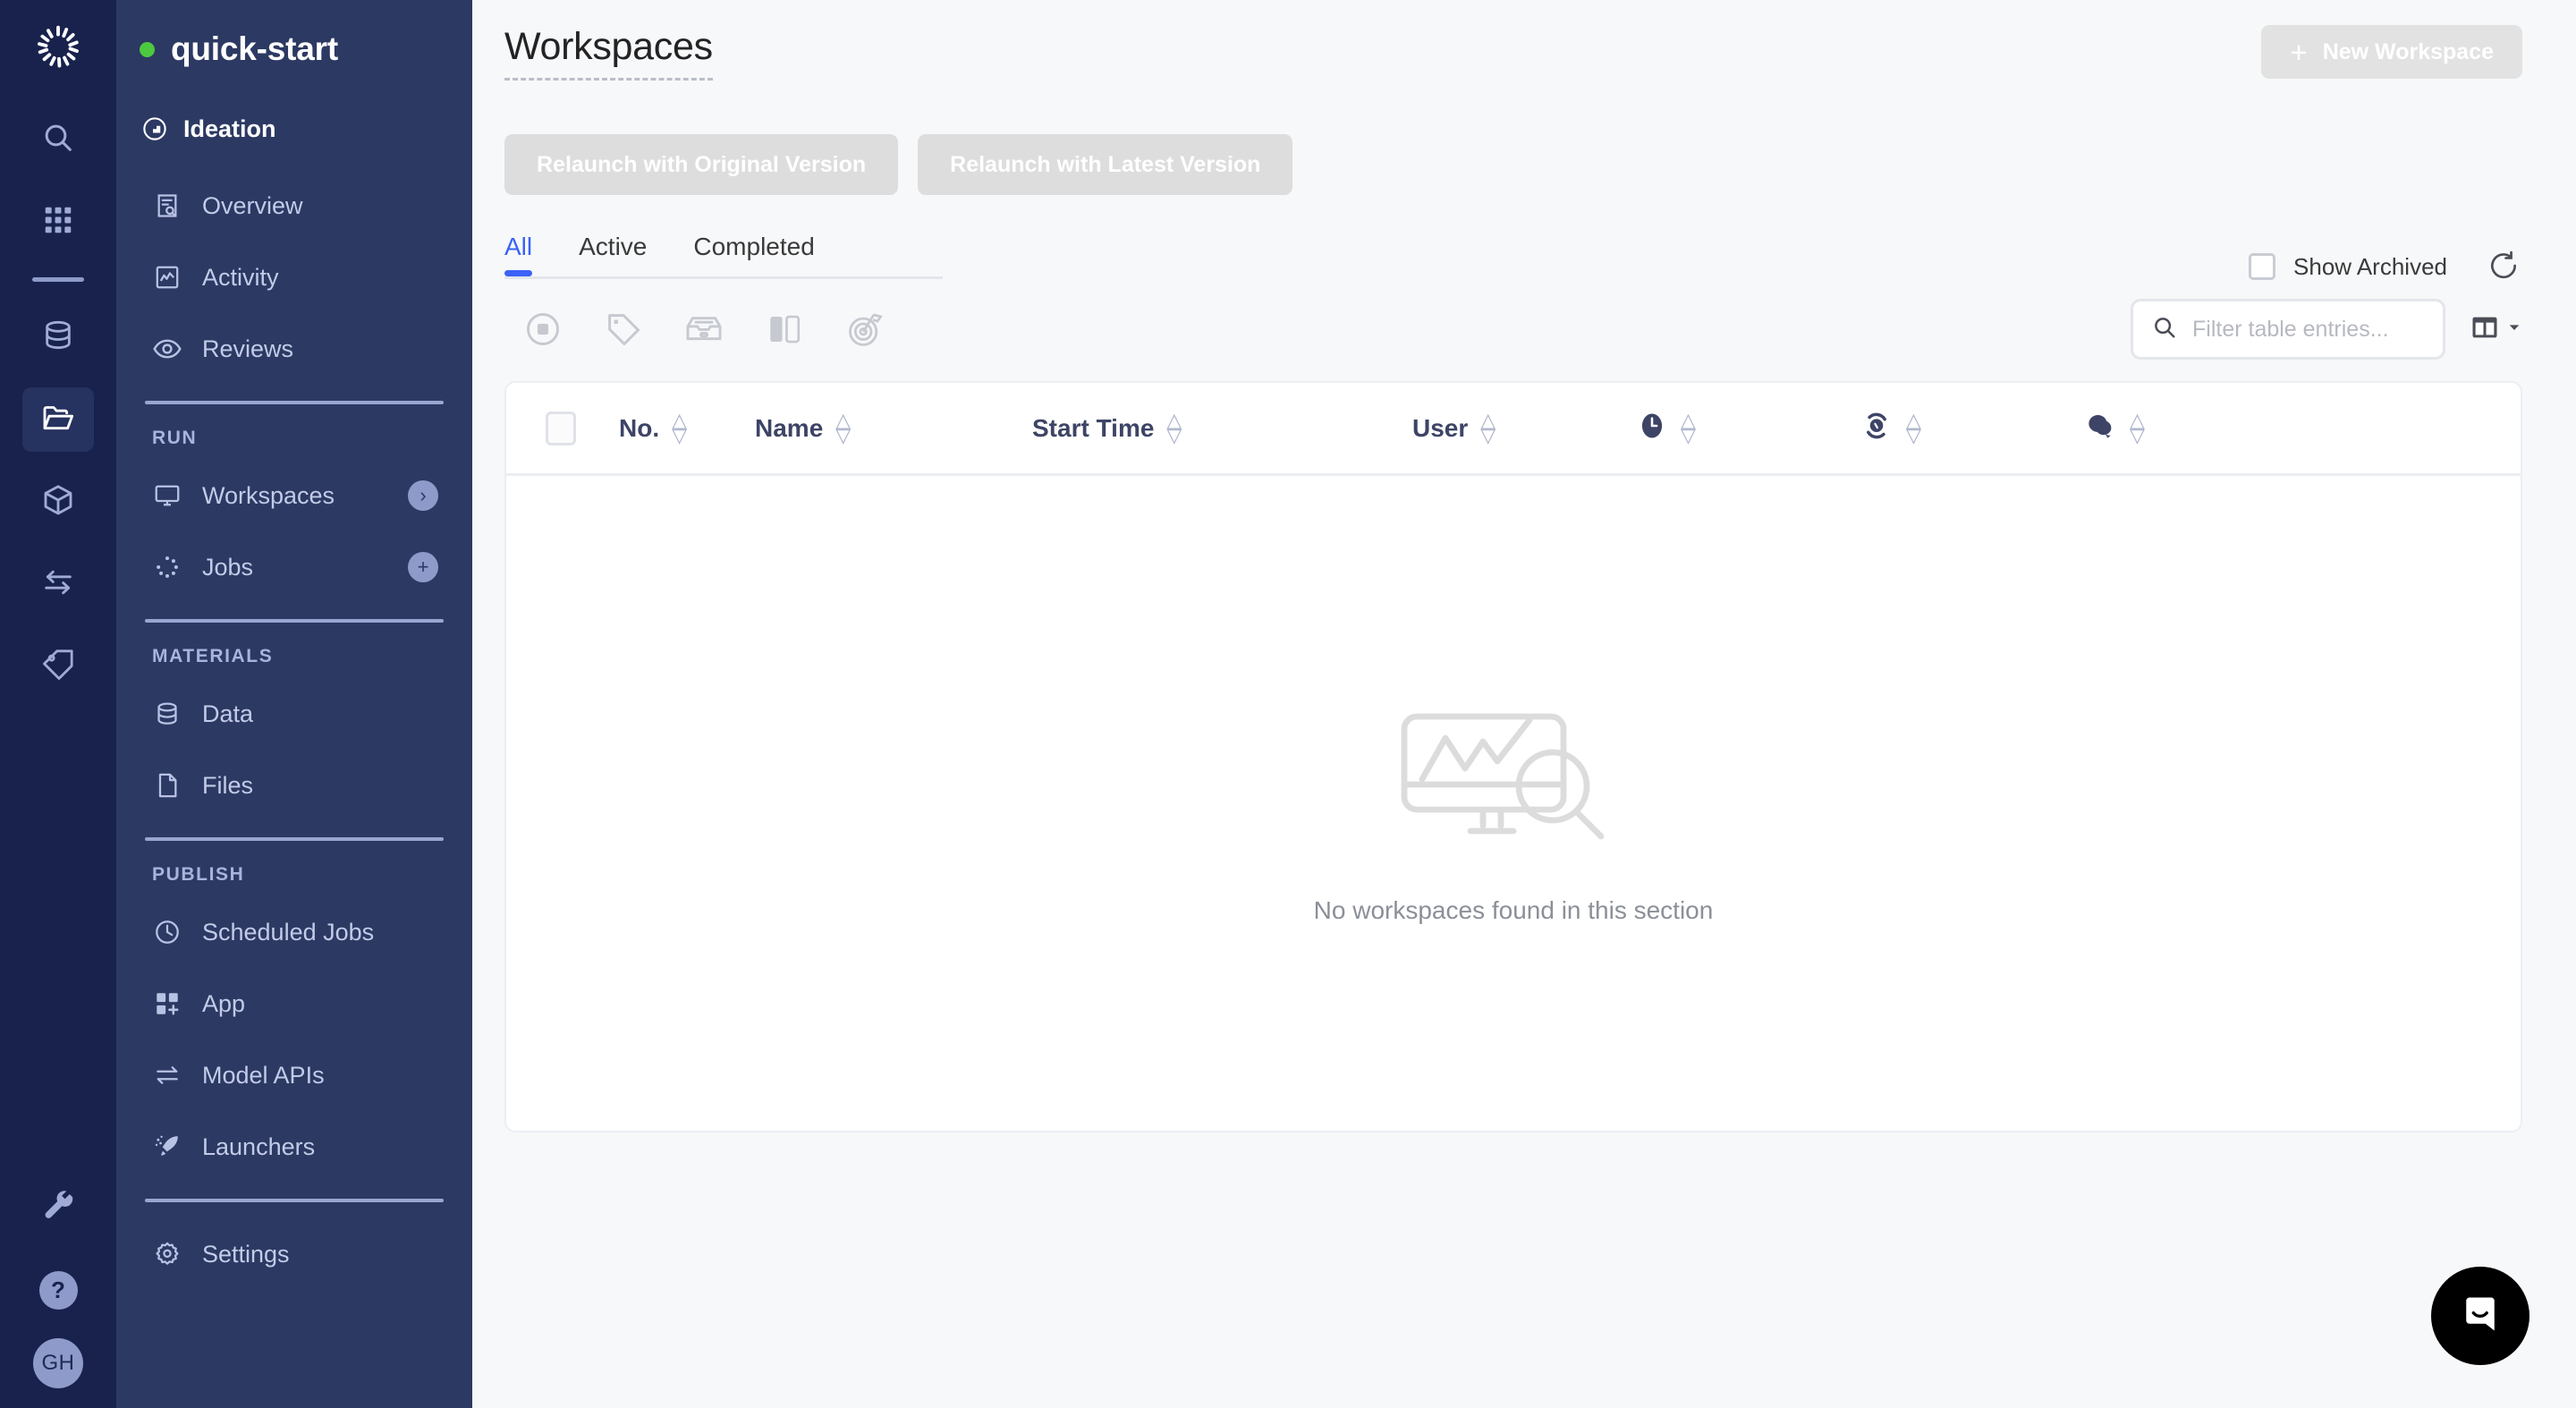 The width and height of the screenshot is (2576, 1408). What do you see at coordinates (1524, 428) in the screenshot?
I see `table-column-user: User △ ▽` at bounding box center [1524, 428].